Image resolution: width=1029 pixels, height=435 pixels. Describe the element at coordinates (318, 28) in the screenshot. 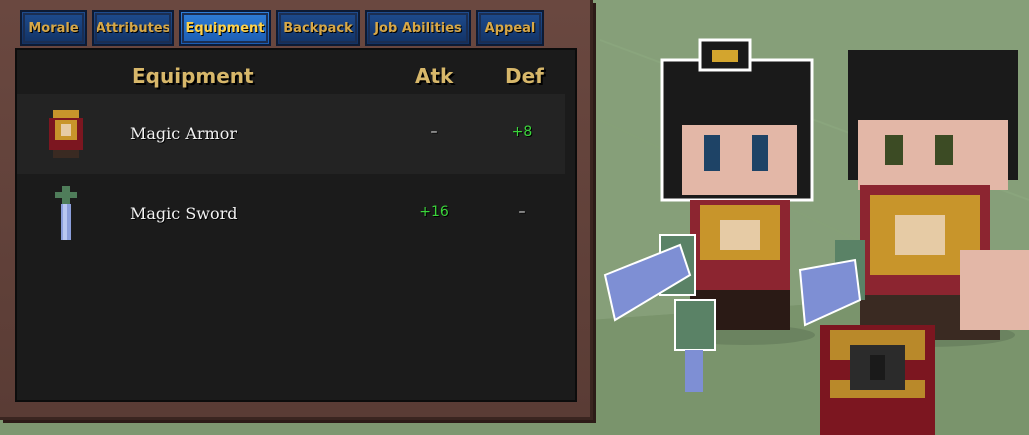

I see `tab-backpack: Backpack` at that location.